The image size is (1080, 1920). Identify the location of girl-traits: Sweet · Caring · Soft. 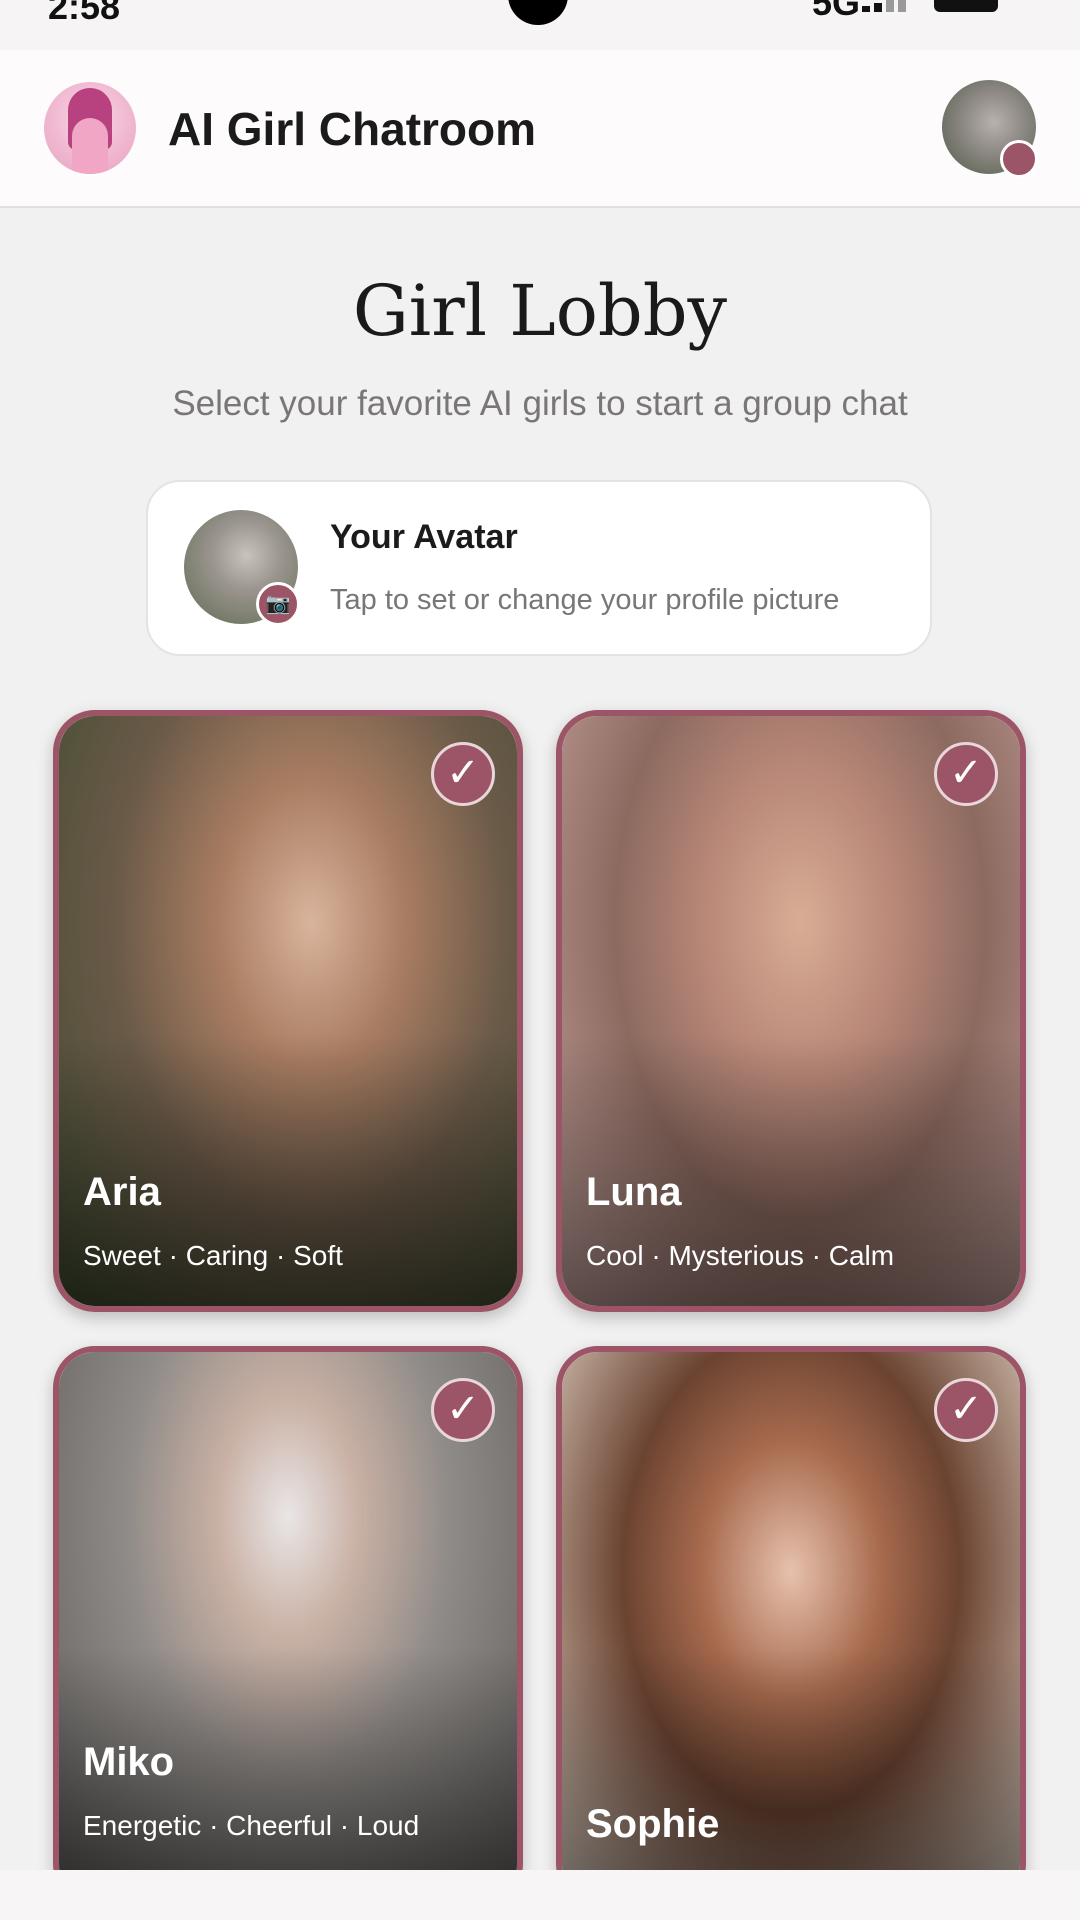
(213, 1255).